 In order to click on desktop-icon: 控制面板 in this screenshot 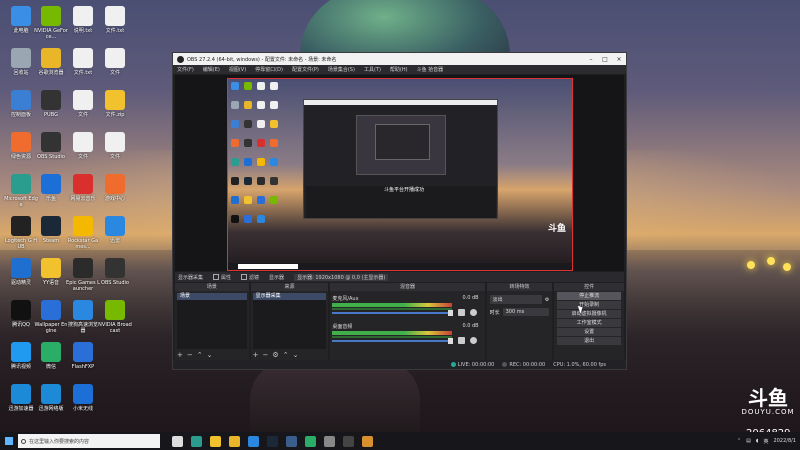, I will do `click(21, 104)`.